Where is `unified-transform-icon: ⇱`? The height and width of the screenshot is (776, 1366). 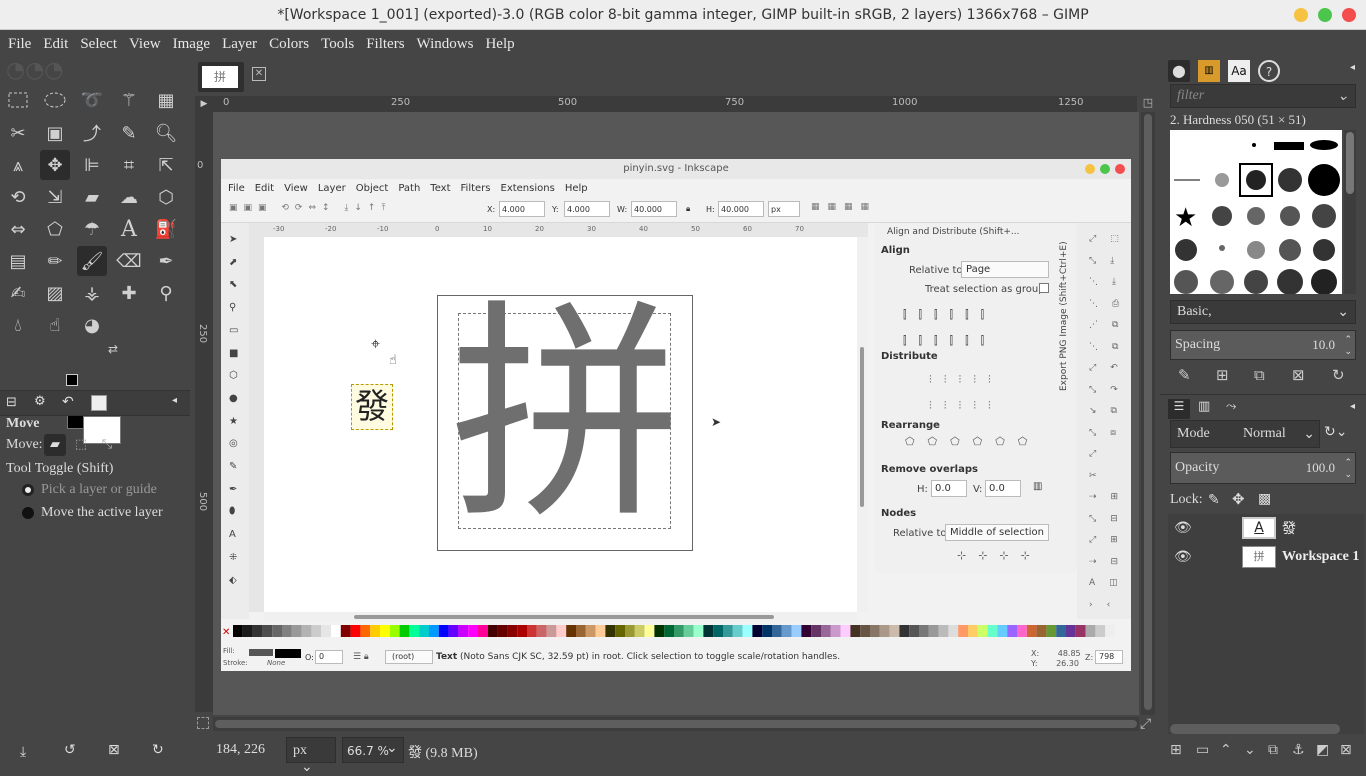 unified-transform-icon: ⇱ is located at coordinates (166, 165).